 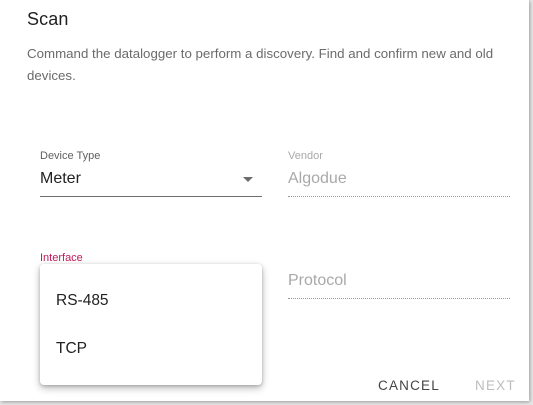 I want to click on menu-item-tcp: TCP, so click(x=151, y=349).